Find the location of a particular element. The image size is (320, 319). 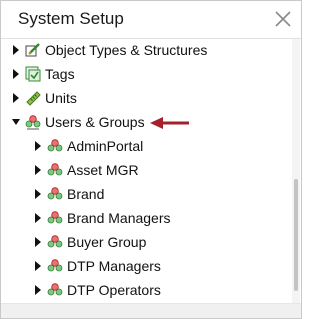

tree-item-group: Brand is located at coordinates (68, 194).